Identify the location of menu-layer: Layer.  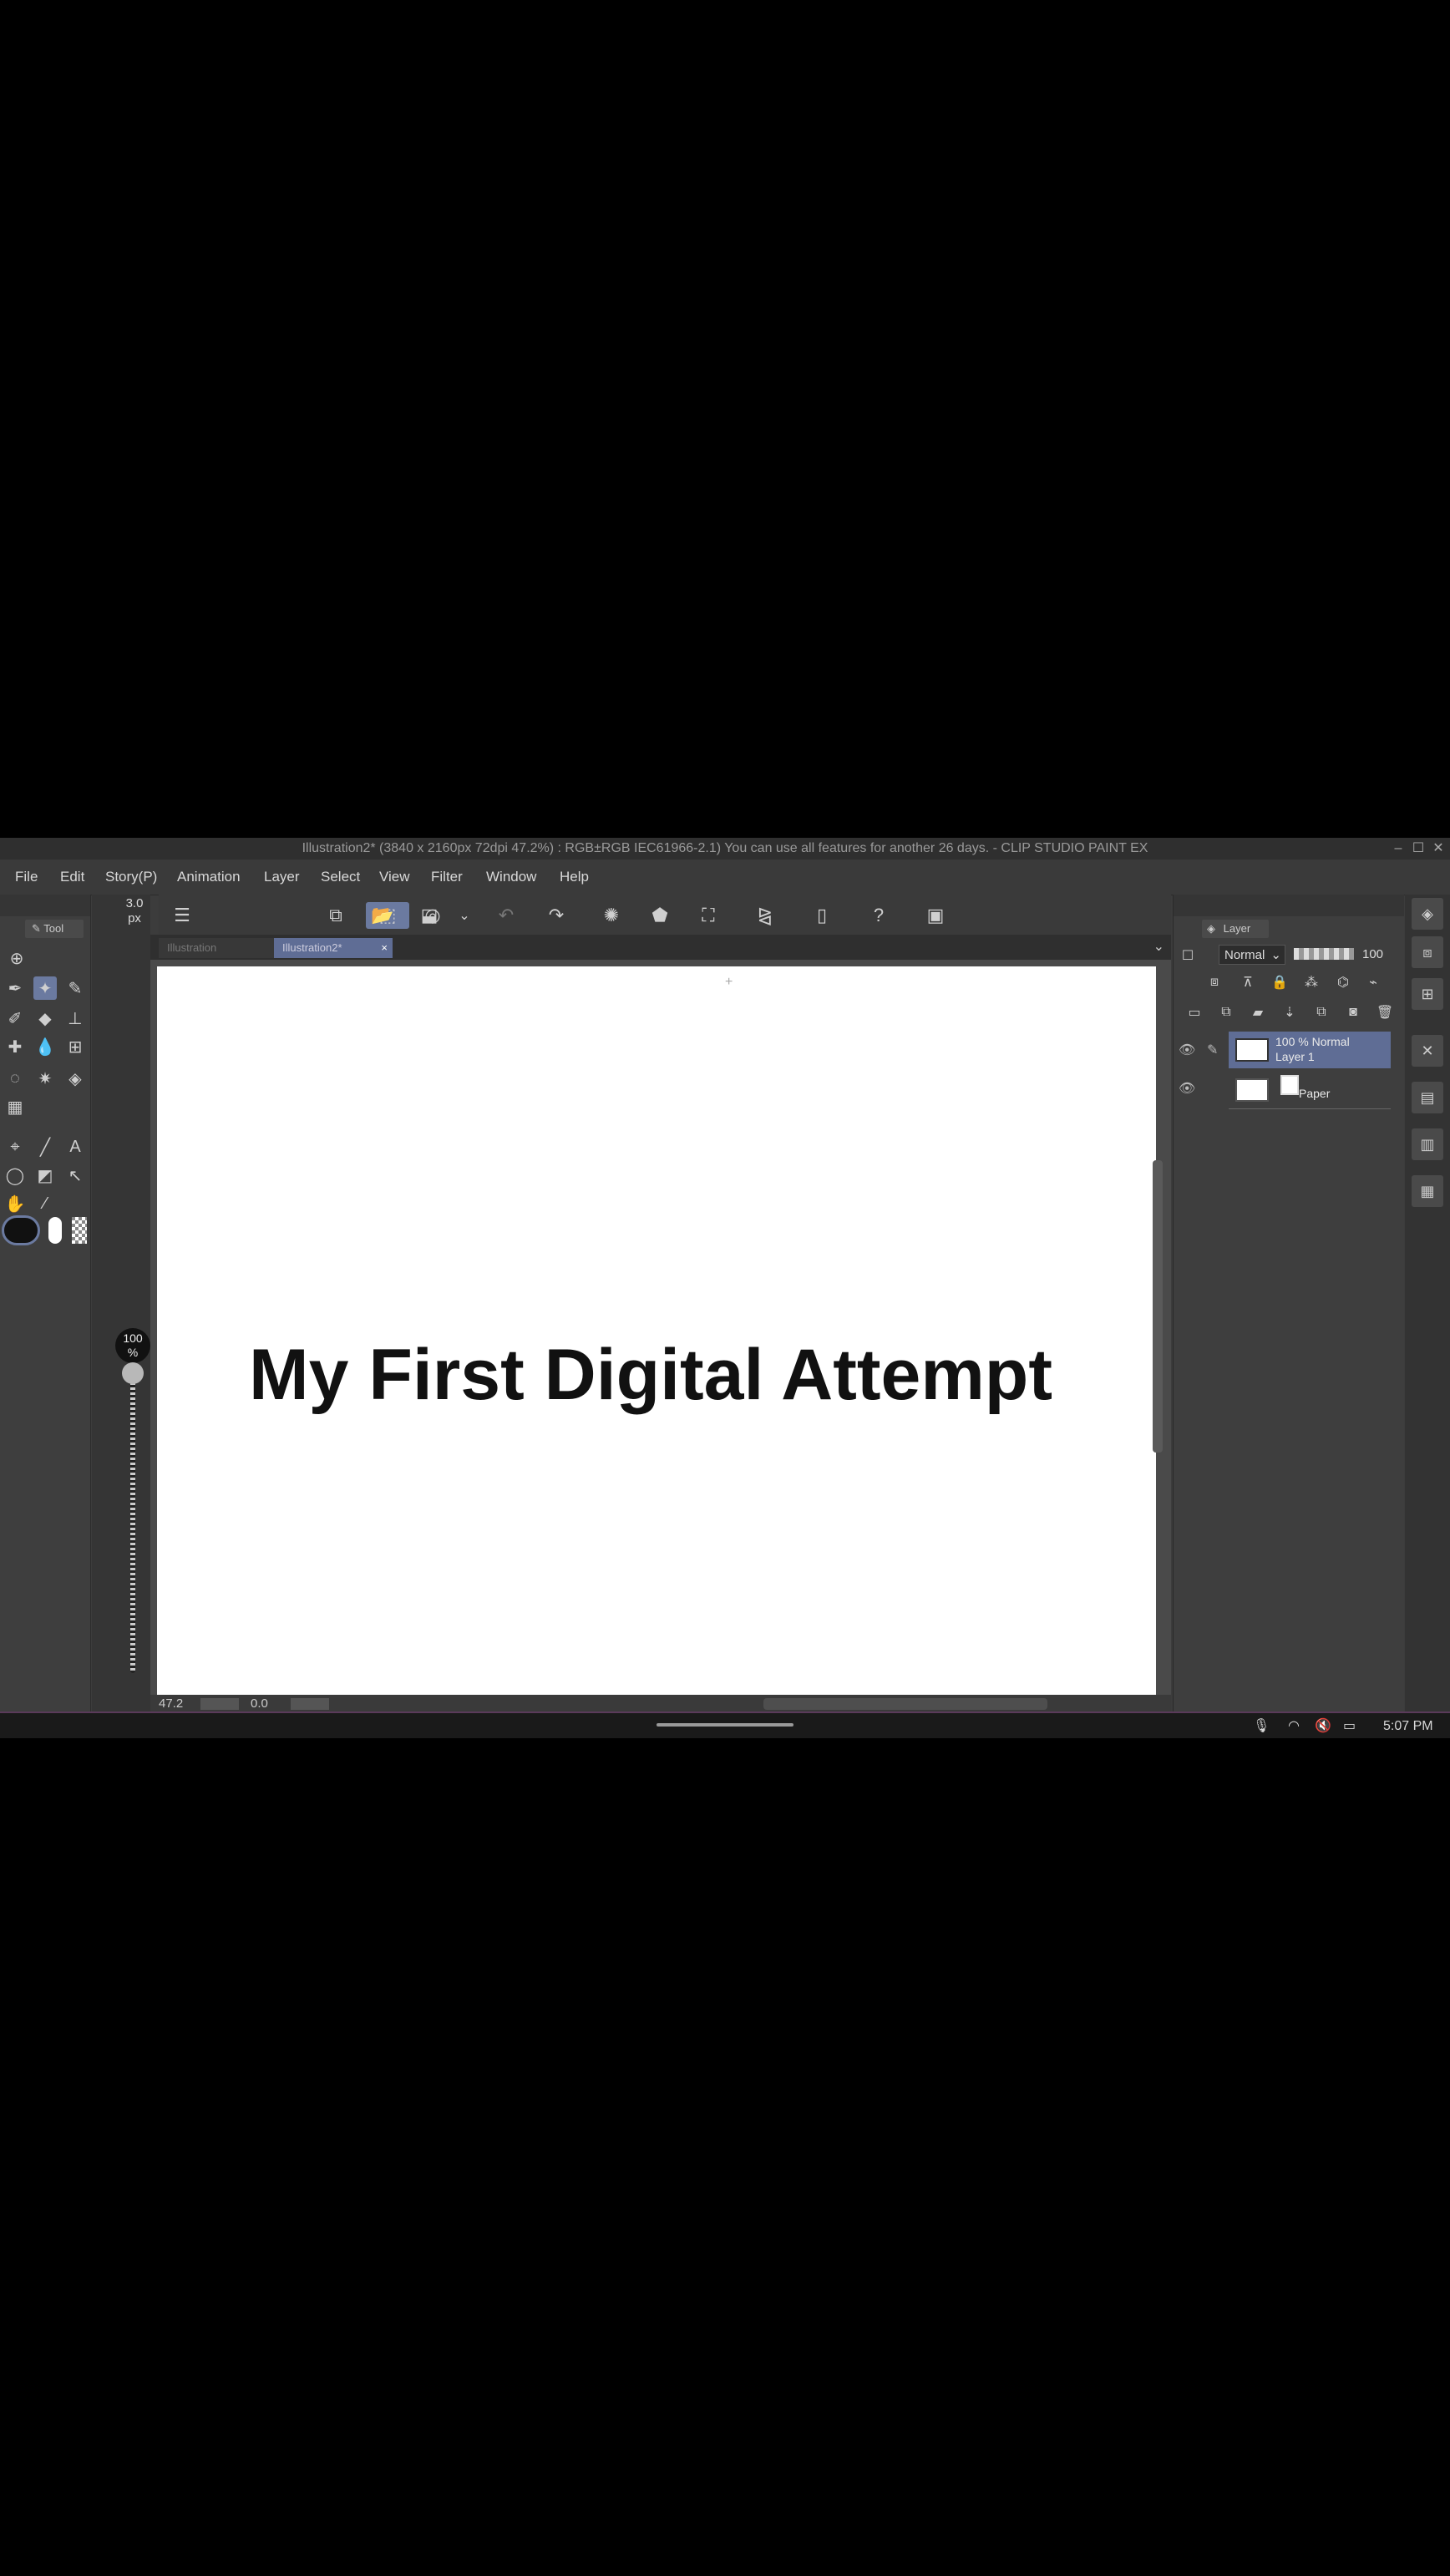
(282, 877).